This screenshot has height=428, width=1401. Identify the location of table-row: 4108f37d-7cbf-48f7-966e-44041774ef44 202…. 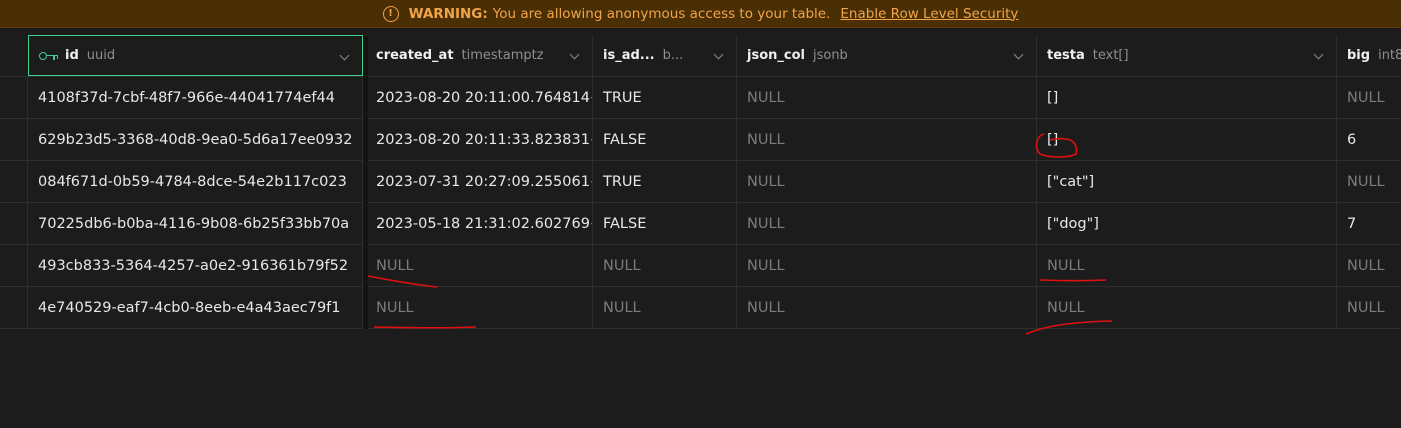
(700, 98).